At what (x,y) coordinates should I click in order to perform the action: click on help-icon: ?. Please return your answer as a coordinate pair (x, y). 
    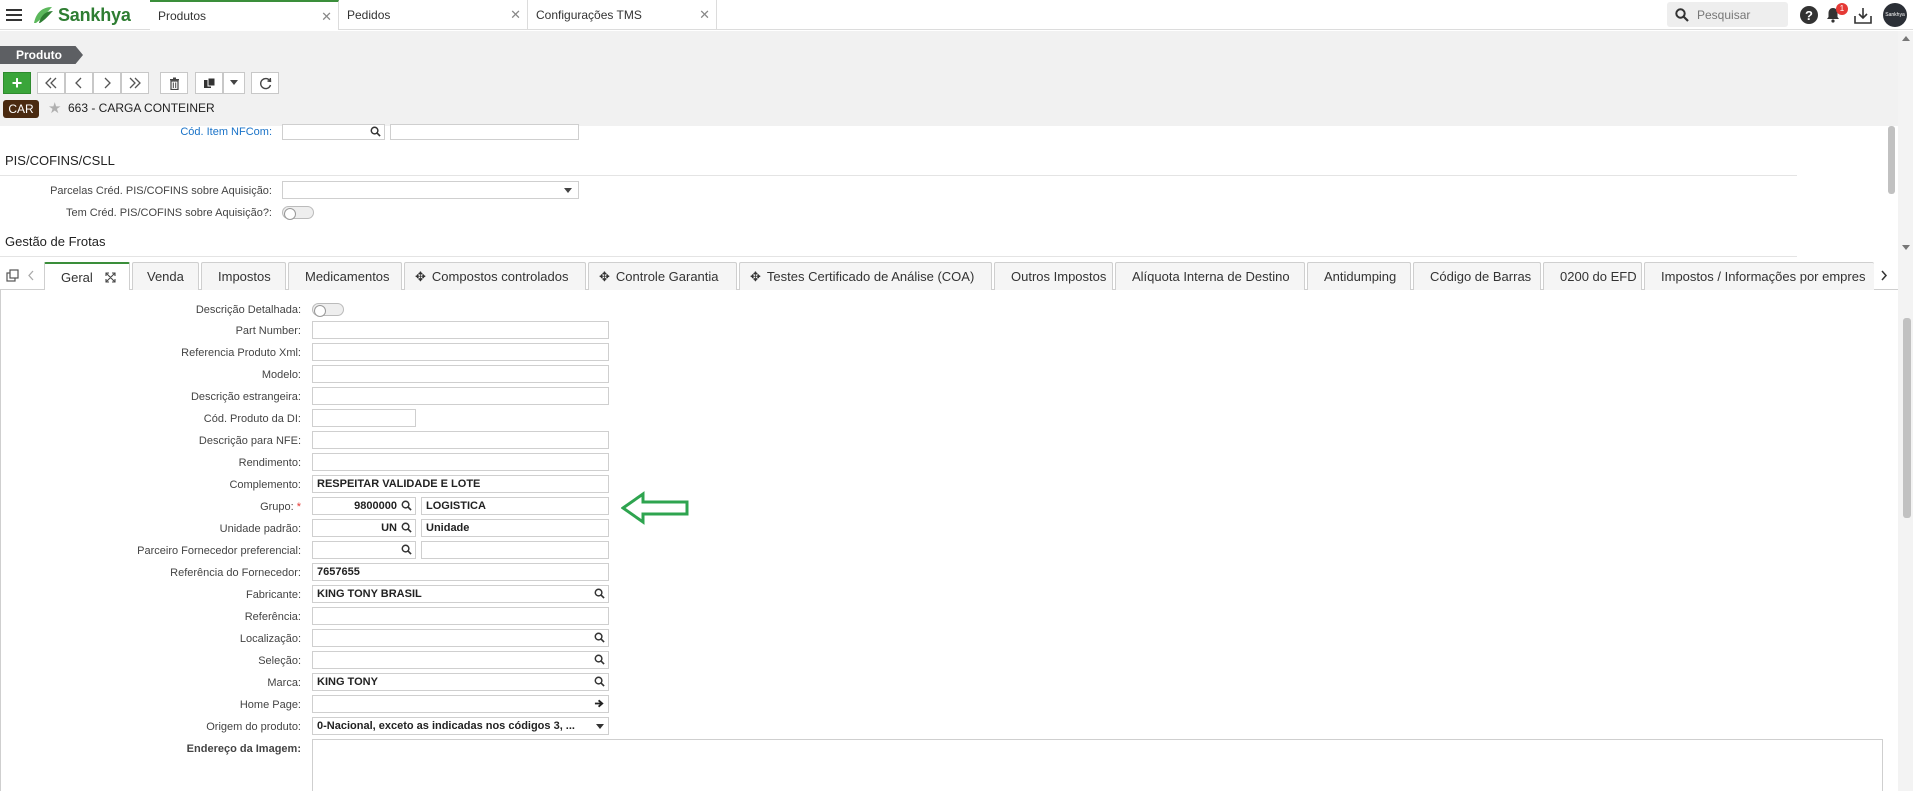
    Looking at the image, I should click on (1809, 15).